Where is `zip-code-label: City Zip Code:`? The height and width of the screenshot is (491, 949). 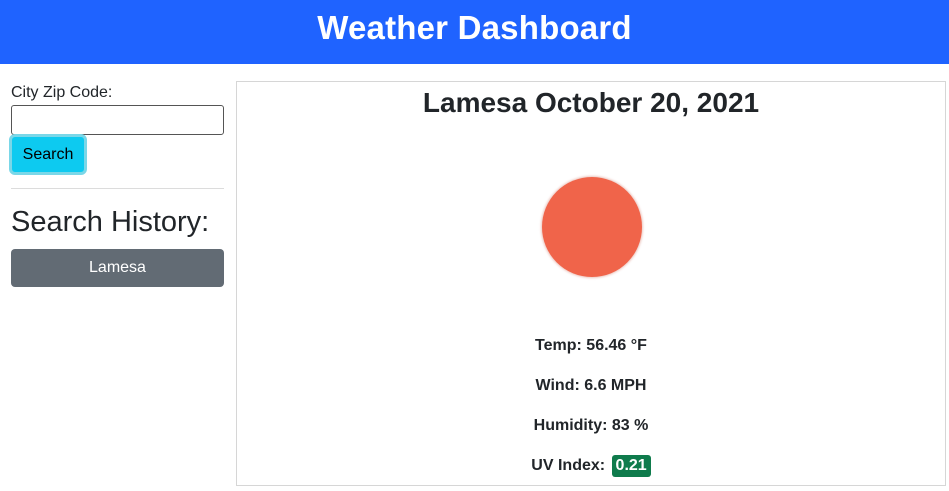 zip-code-label: City Zip Code: is located at coordinates (62, 92).